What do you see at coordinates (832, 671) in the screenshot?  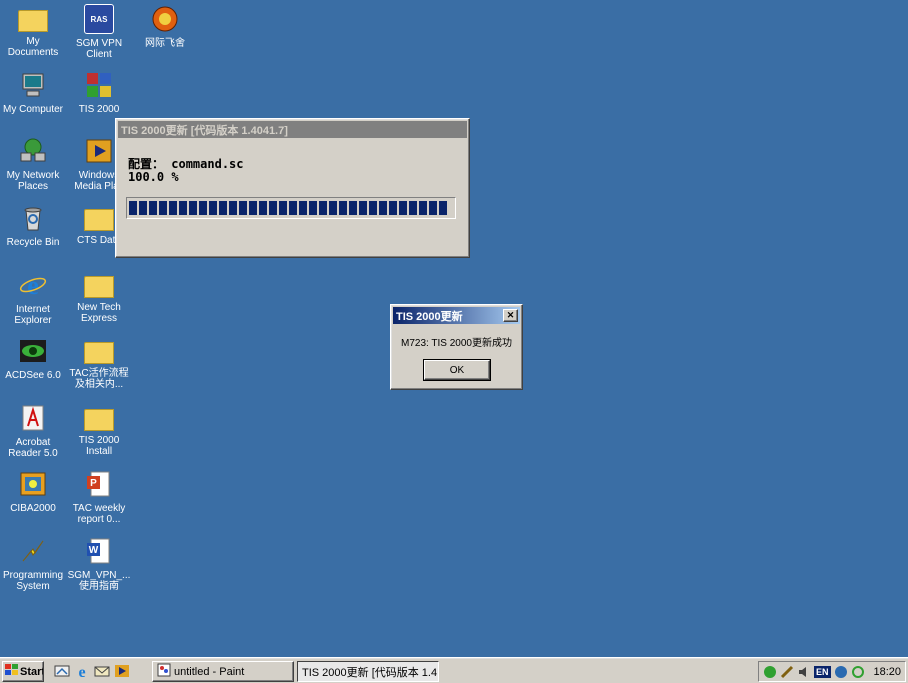 I see `system-tray: EN 18:20` at bounding box center [832, 671].